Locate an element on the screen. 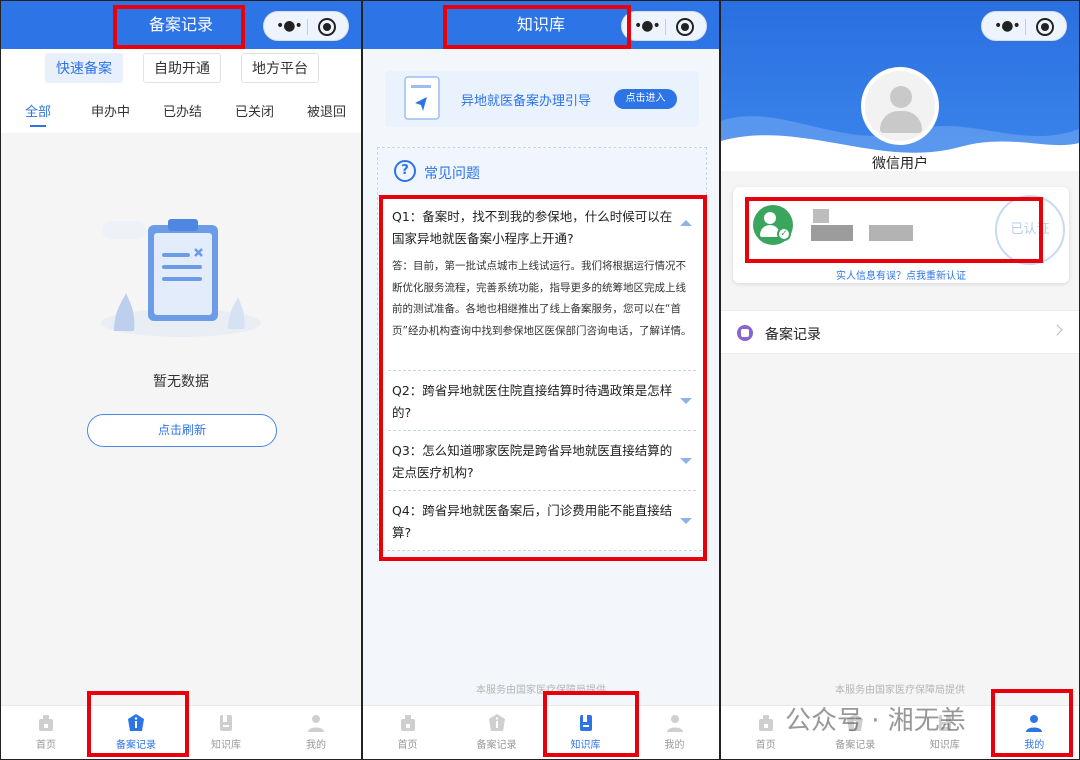 This screenshot has width=1080, height=760. faq-title: 常见问题 is located at coordinates (452, 174).